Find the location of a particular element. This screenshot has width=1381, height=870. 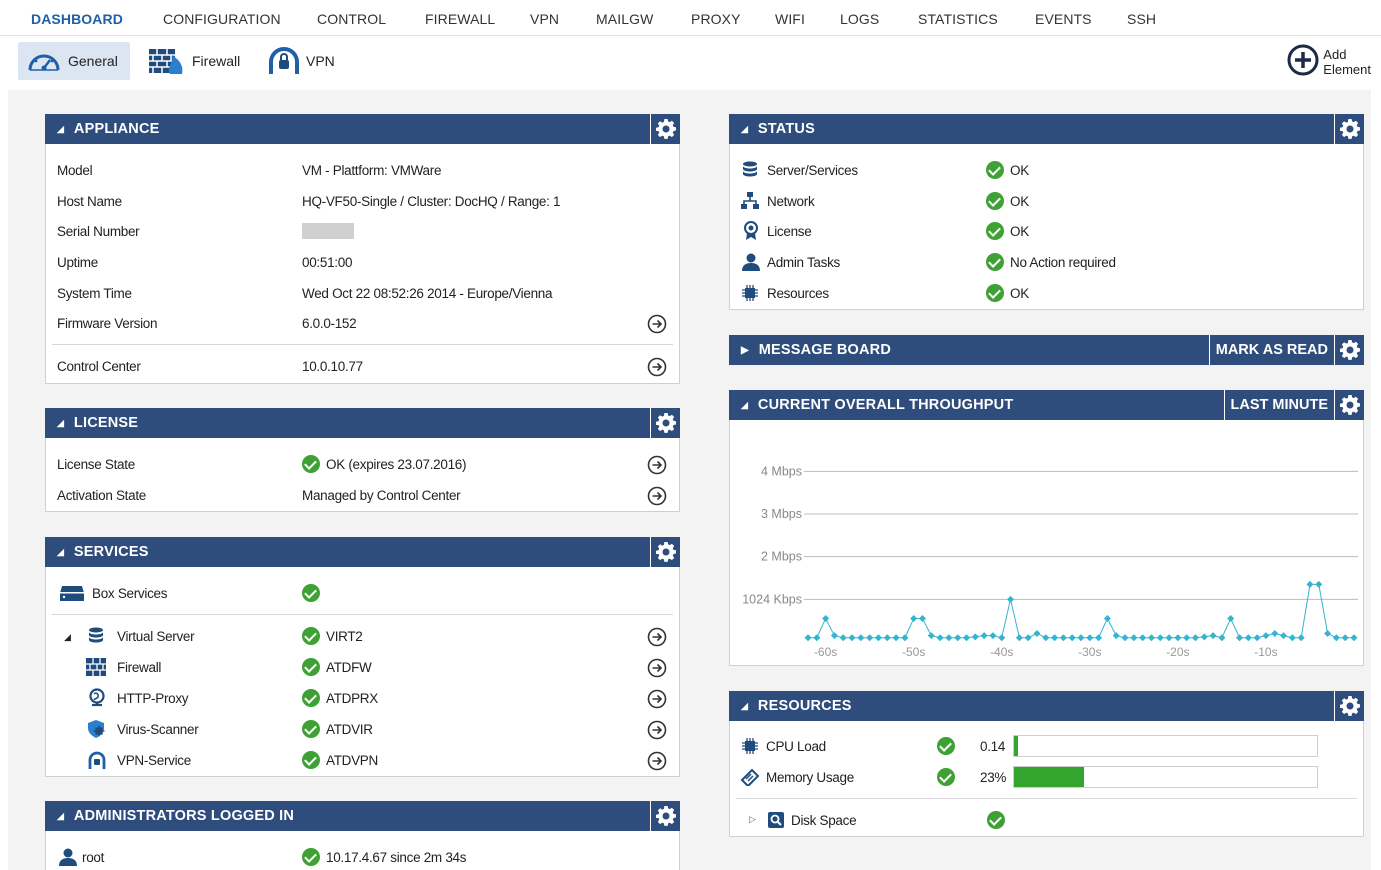

nav-proxy: PROXY is located at coordinates (716, 19).